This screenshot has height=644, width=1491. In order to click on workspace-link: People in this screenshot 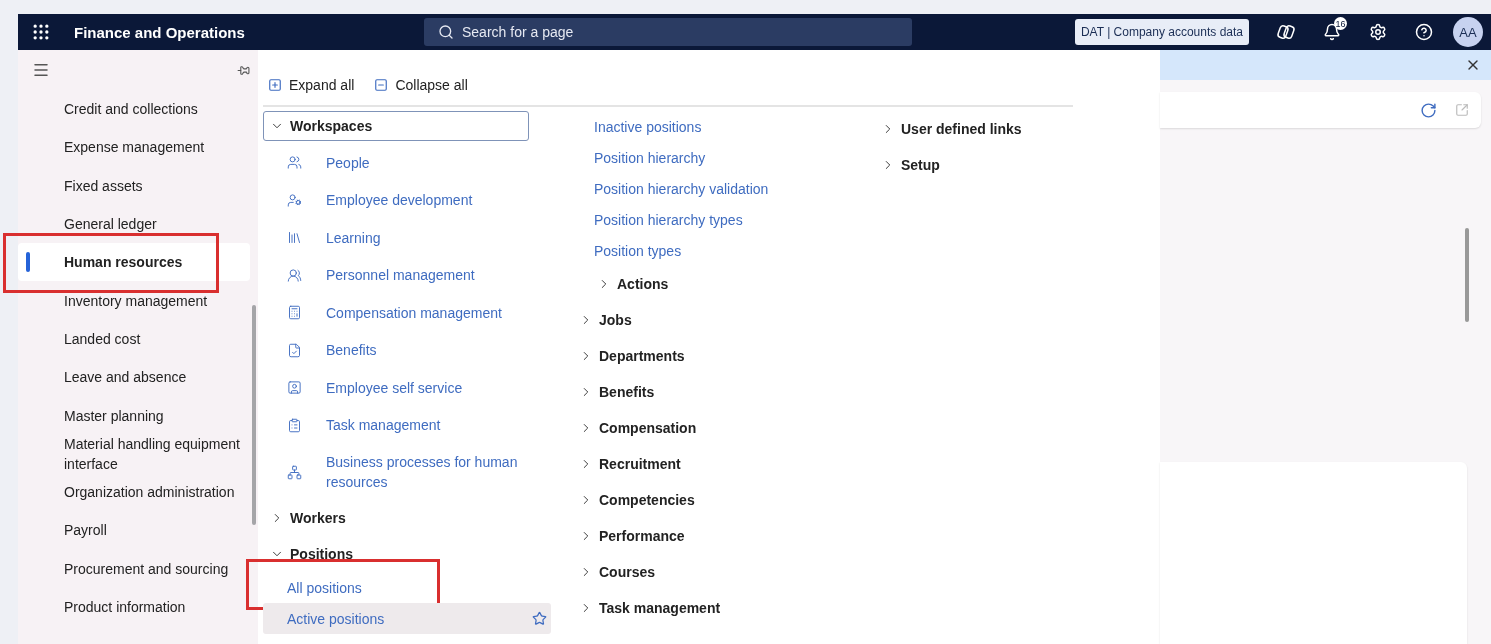, I will do `click(420, 163)`.